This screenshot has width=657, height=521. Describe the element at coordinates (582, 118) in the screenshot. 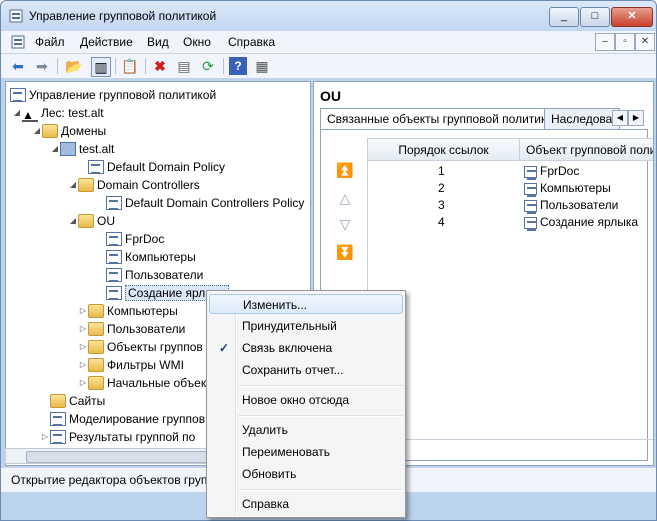

I see `tab-inheritance: Наследован` at that location.